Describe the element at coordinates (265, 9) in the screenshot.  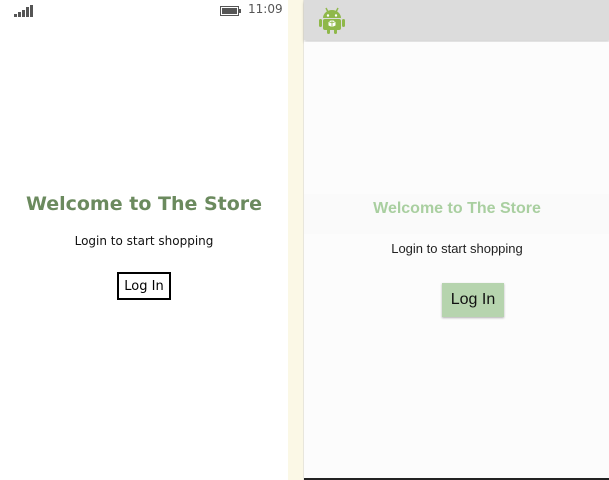
I see `status-time: 11:09` at that location.